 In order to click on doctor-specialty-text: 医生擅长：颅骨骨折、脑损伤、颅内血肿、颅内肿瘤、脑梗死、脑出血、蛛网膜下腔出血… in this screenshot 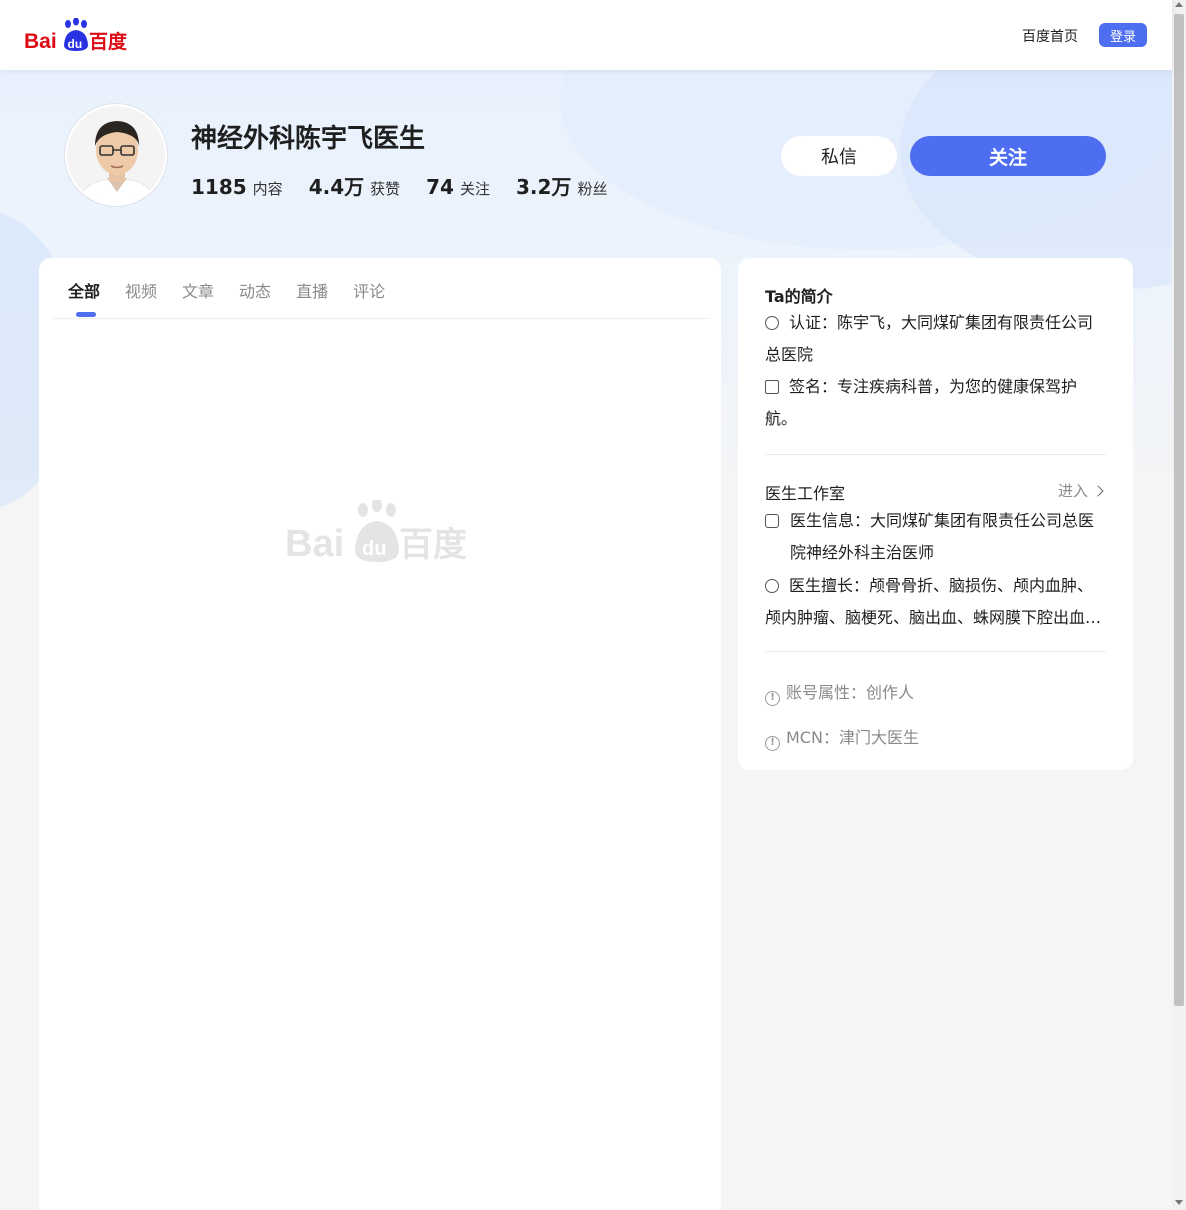, I will do `click(933, 601)`.